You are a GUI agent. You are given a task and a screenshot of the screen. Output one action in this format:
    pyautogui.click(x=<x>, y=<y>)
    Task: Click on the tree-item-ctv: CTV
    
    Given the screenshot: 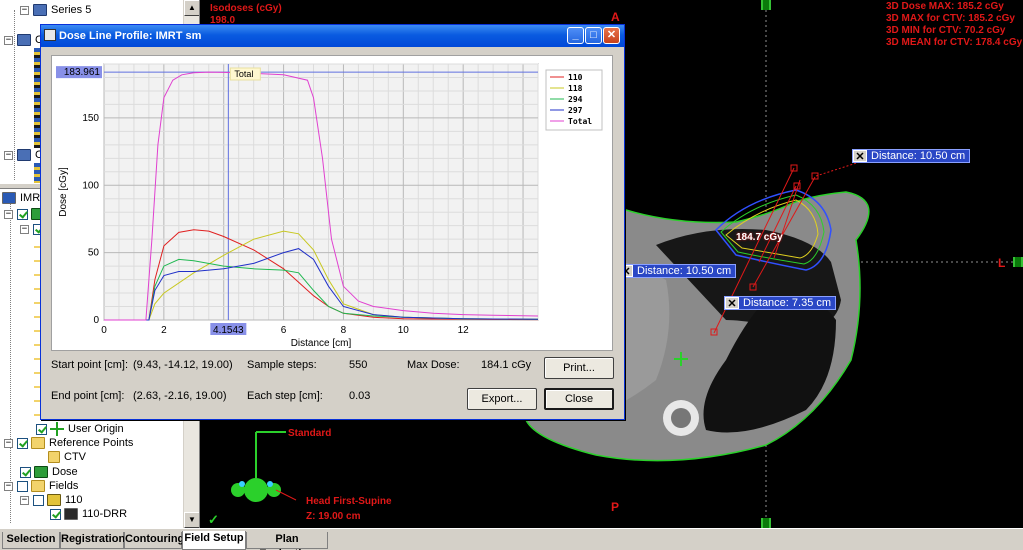 What is the action you would take?
    pyautogui.click(x=67, y=457)
    